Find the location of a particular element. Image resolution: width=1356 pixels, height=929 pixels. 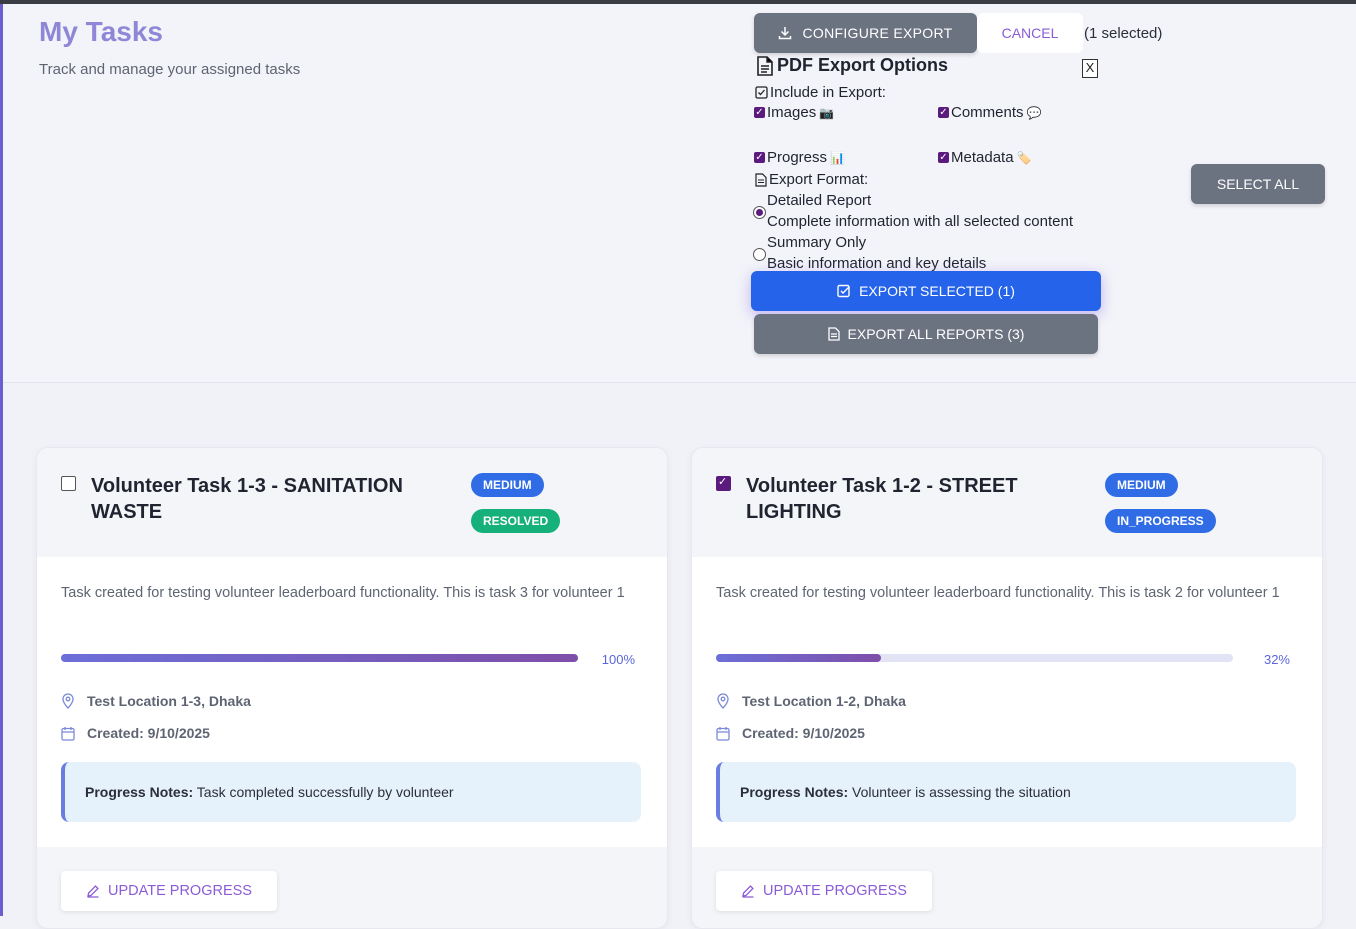

camera-icon: 📷 is located at coordinates (827, 112).